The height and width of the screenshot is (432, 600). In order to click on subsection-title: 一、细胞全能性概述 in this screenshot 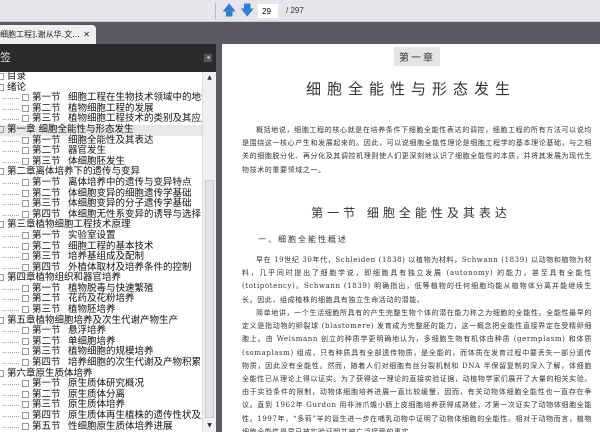, I will do `click(303, 239)`.